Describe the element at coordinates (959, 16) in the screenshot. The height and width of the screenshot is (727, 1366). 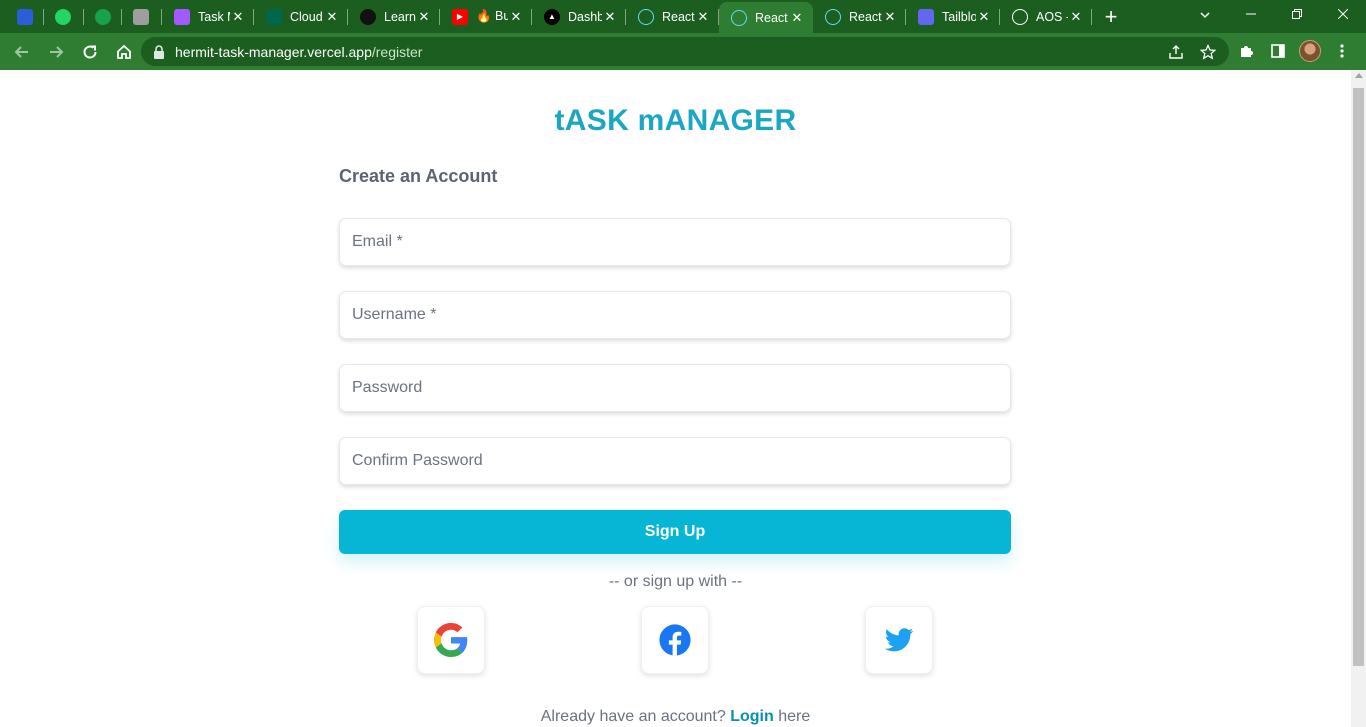
I see `tab-title: Tailblo` at that location.